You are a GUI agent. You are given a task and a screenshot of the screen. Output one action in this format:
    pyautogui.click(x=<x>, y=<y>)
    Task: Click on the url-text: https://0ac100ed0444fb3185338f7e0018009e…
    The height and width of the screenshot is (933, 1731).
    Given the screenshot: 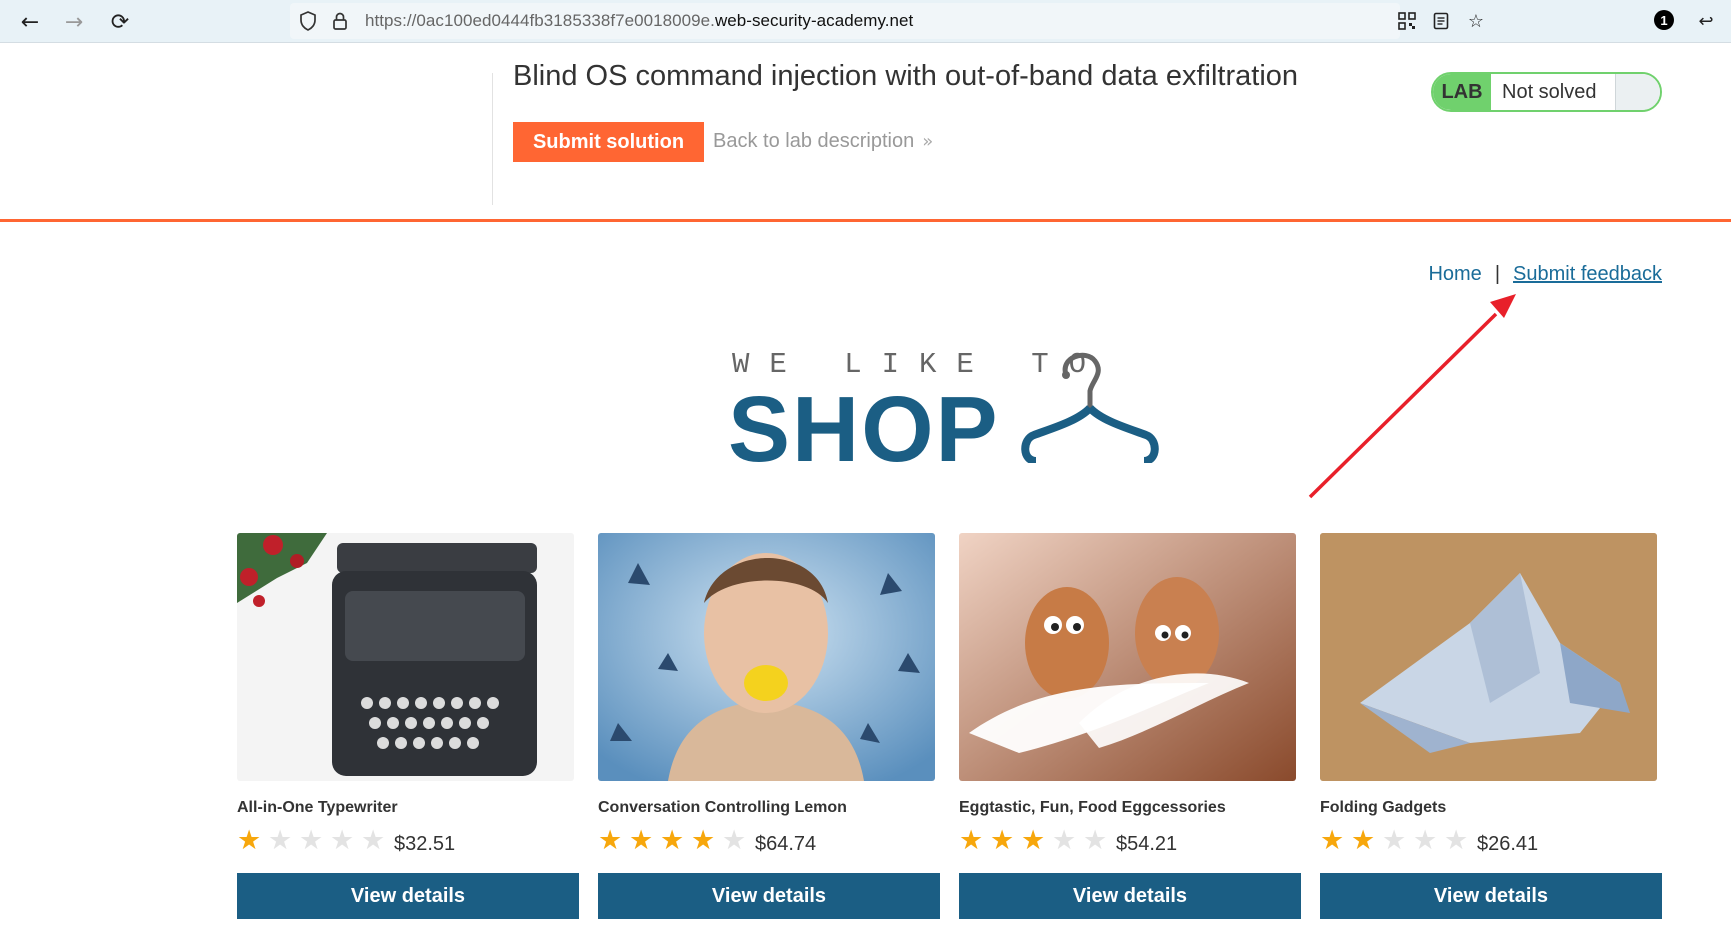 What is the action you would take?
    pyautogui.click(x=639, y=21)
    